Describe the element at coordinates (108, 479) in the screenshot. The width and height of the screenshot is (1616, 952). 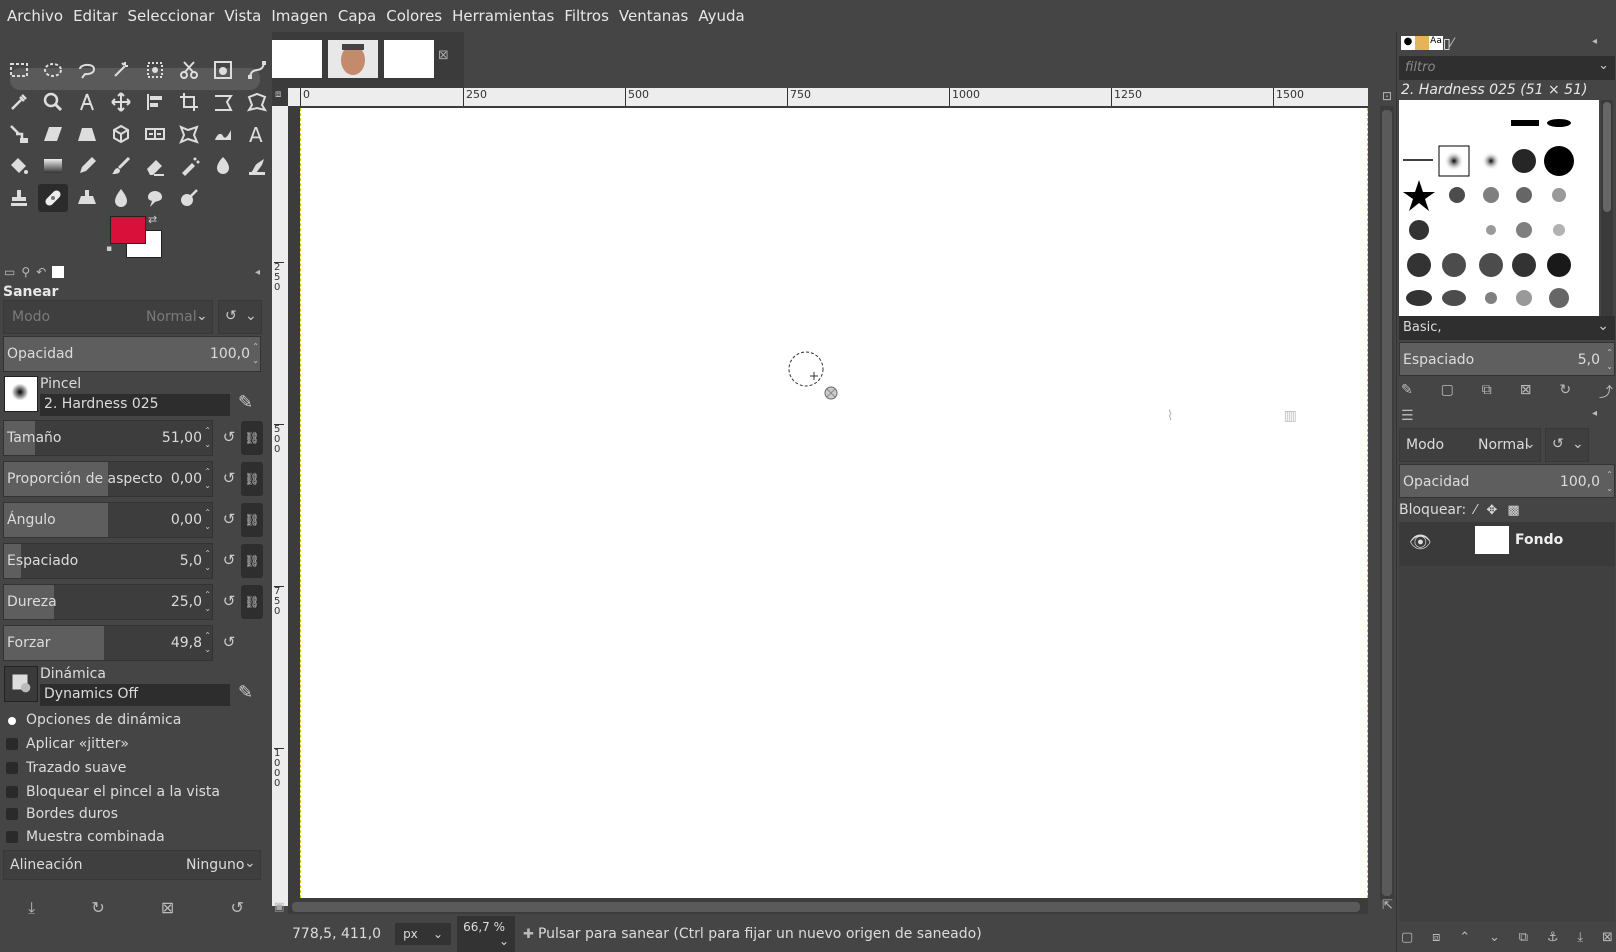
I see `slider-1: Proporción de aspecto 0,00 ⌃ ⌄` at that location.